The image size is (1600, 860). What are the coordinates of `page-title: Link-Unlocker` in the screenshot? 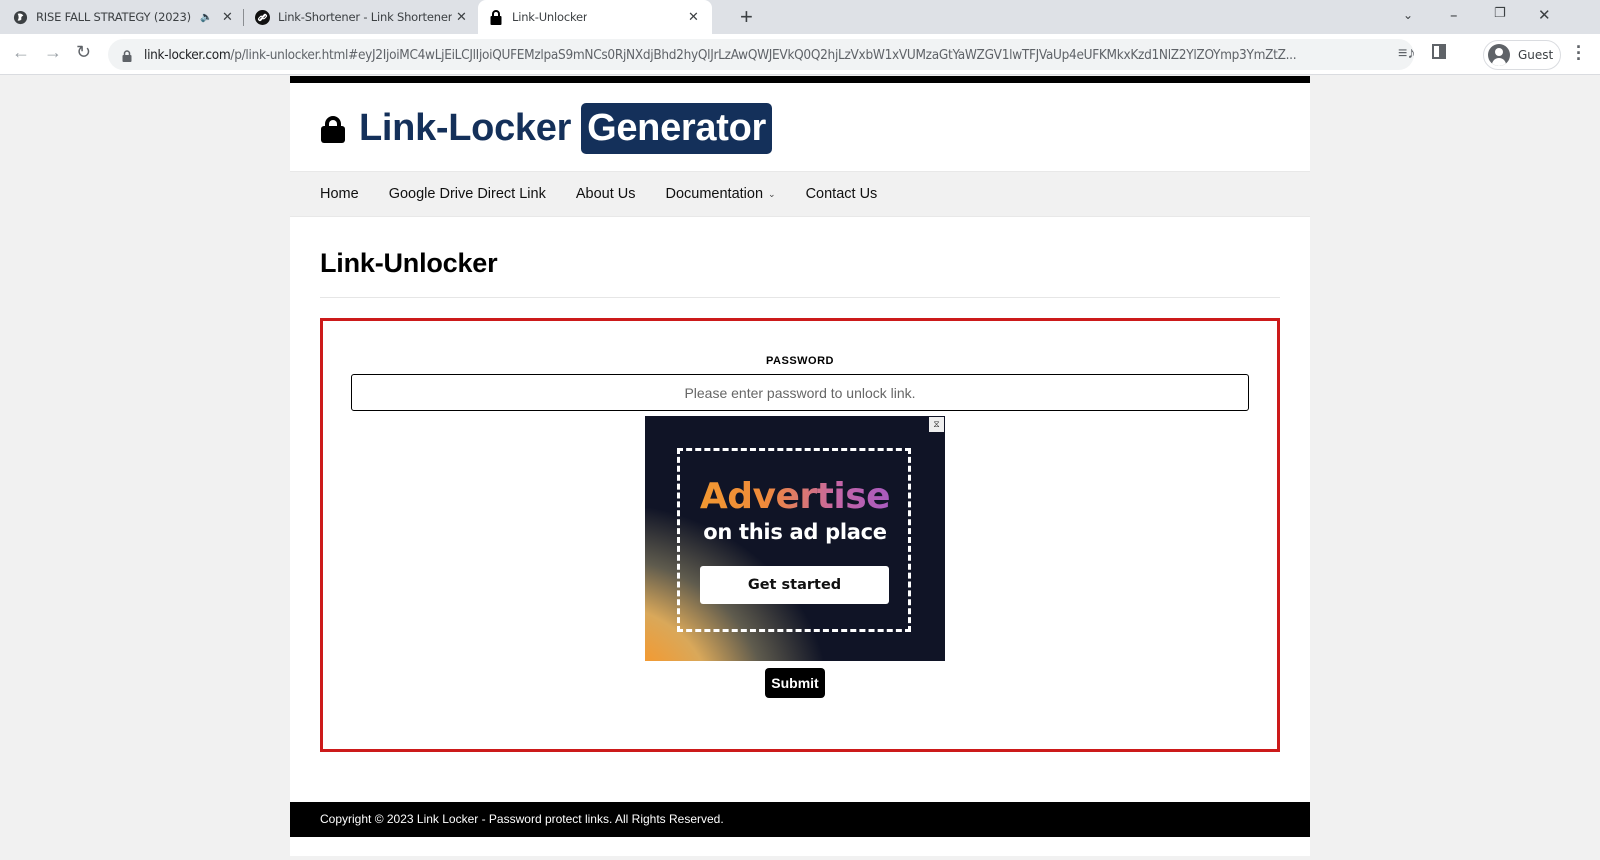 It's located at (409, 263).